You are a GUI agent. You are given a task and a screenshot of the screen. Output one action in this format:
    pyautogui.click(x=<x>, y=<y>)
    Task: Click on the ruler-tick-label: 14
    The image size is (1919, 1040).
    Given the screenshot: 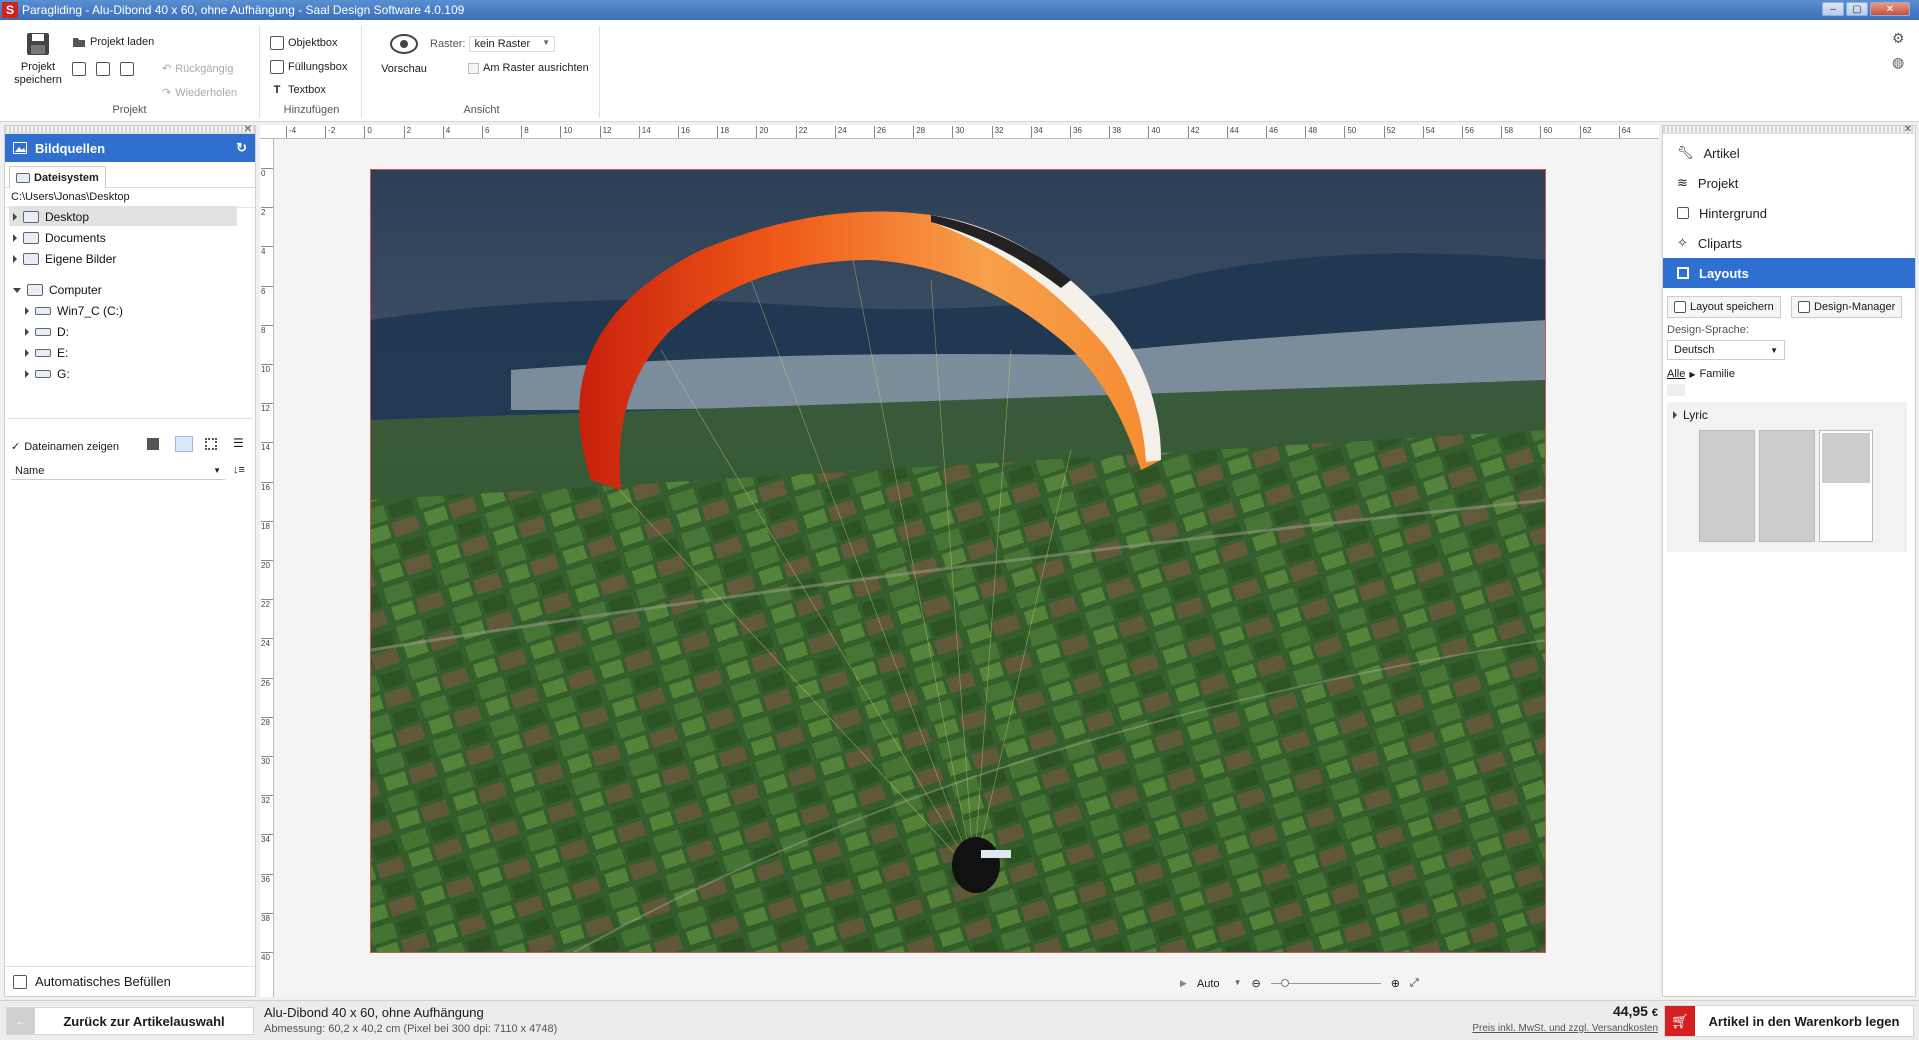 What is the action you would take?
    pyautogui.click(x=644, y=132)
    